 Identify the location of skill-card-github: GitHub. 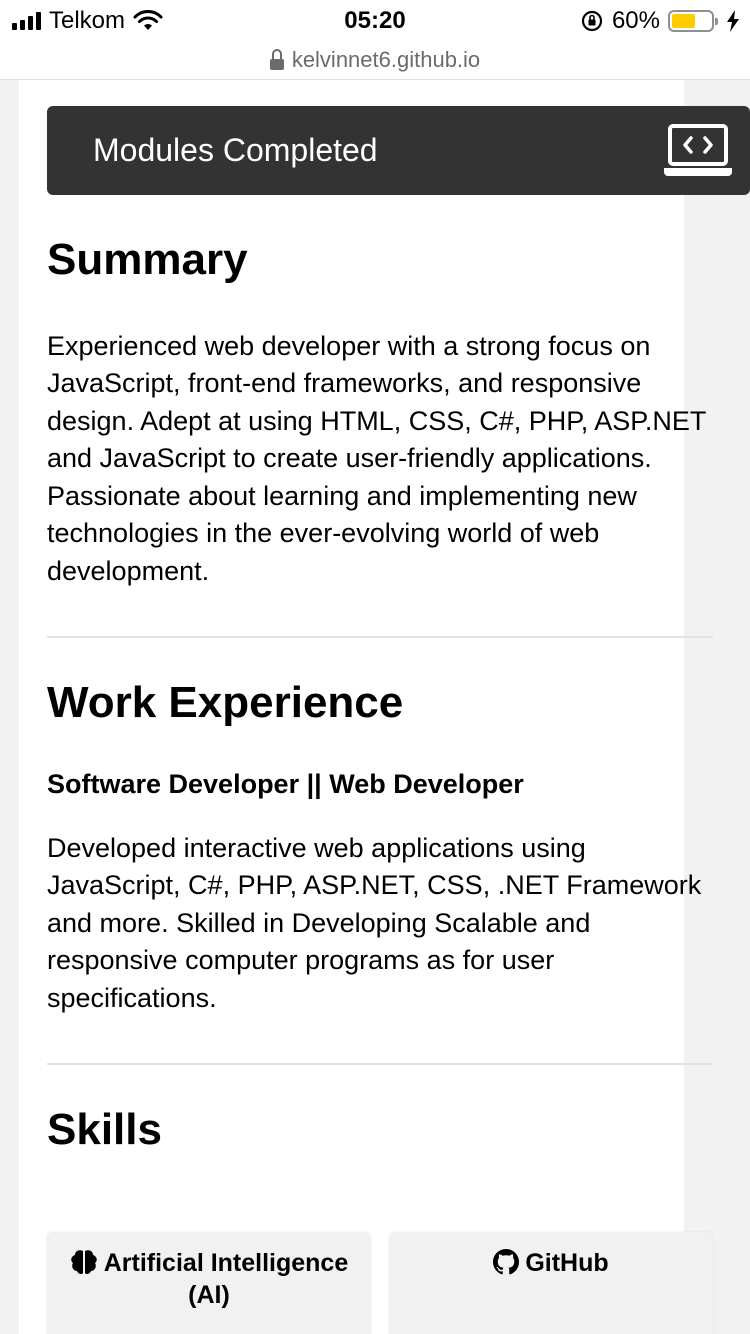
(551, 1283).